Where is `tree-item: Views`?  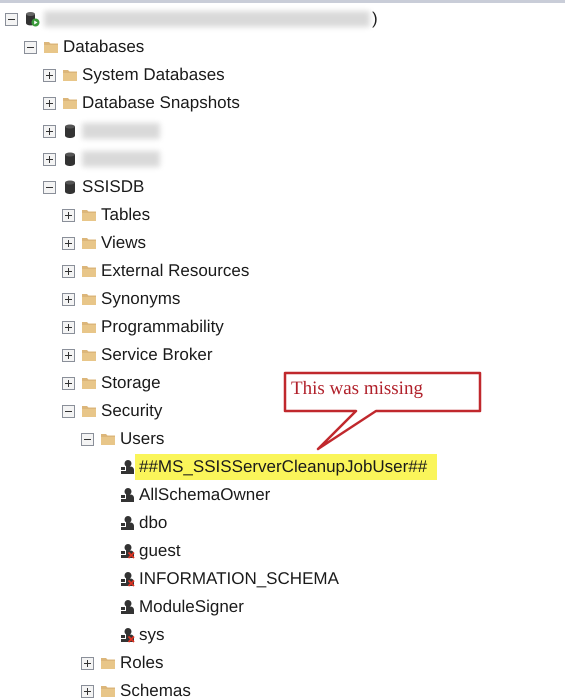
tree-item: Views is located at coordinates (125, 243).